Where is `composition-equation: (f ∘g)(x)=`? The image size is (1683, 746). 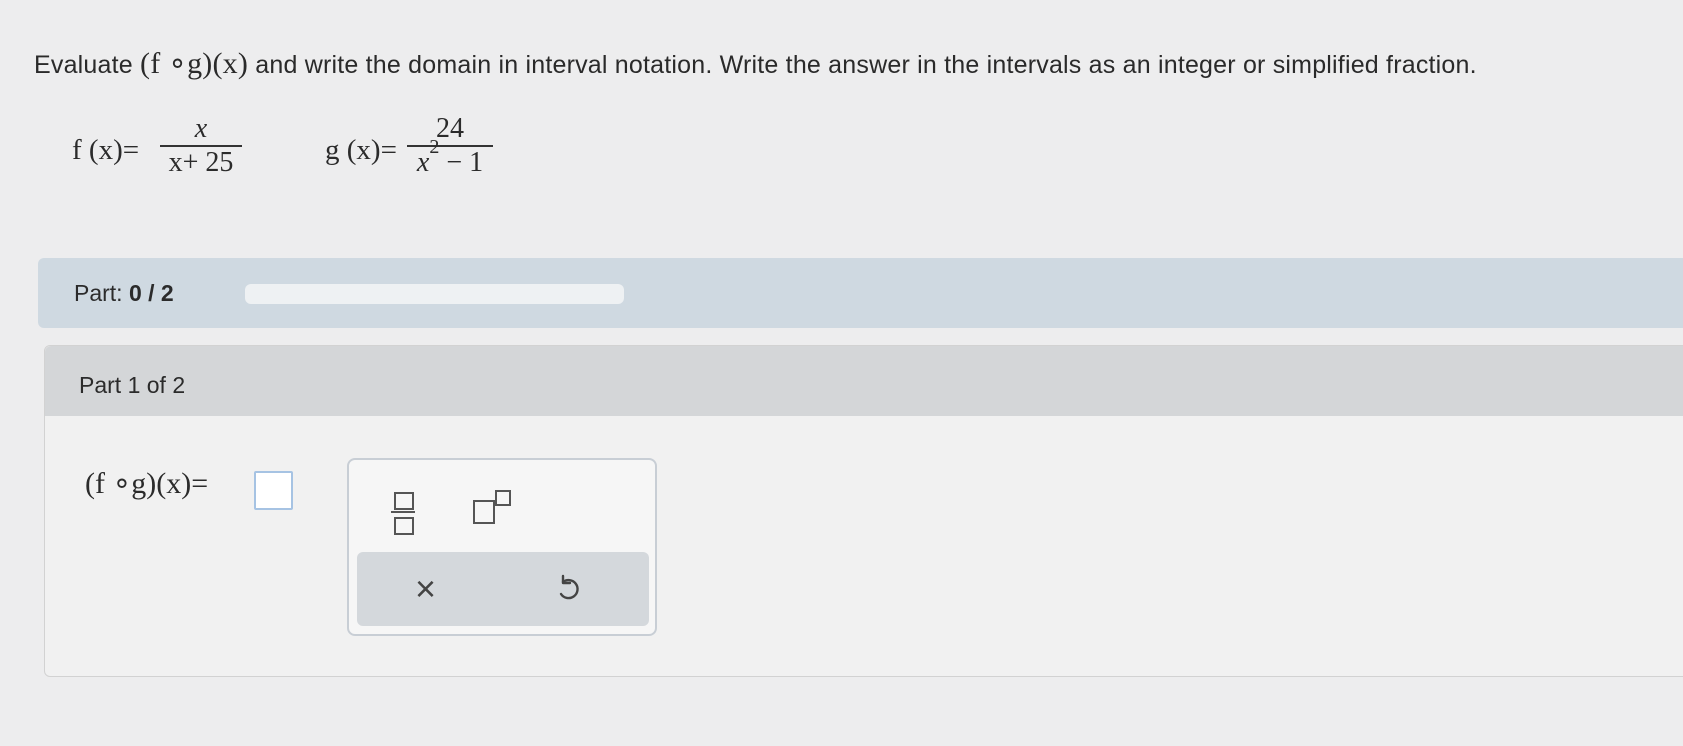 composition-equation: (f ∘g)(x)= is located at coordinates (147, 483).